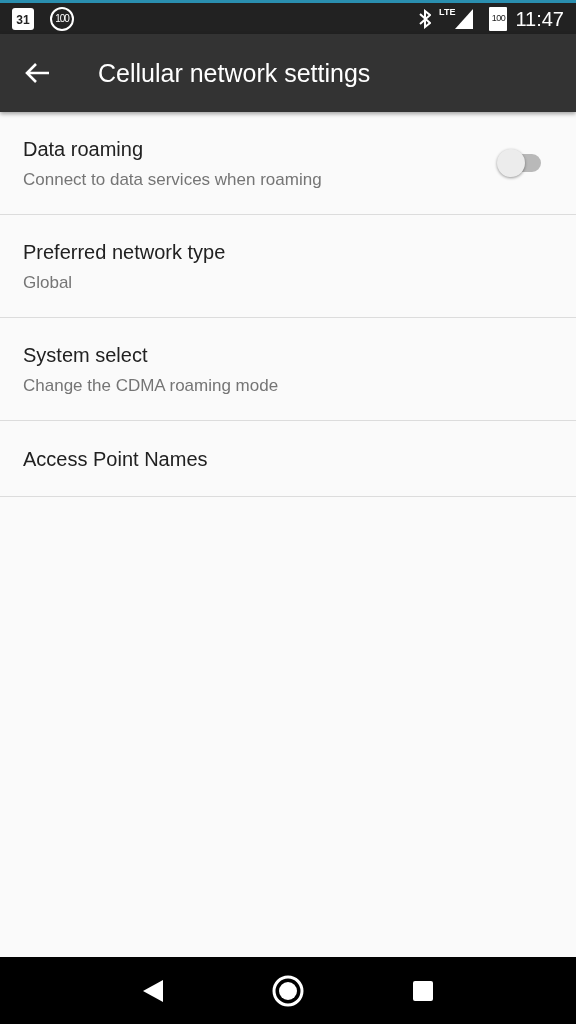 Image resolution: width=576 pixels, height=1024 pixels. What do you see at coordinates (423, 990) in the screenshot?
I see `overview-icon` at bounding box center [423, 990].